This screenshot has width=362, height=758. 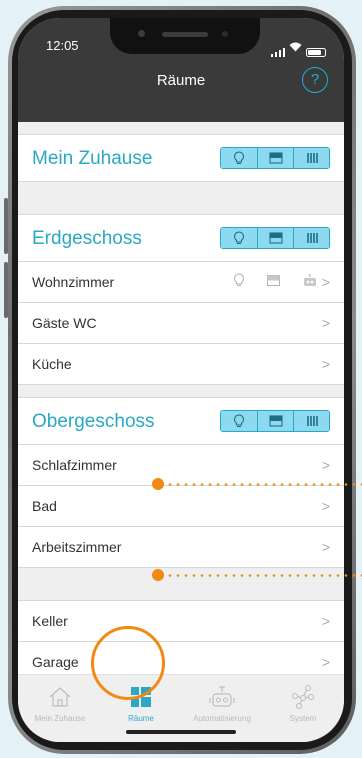 I want to click on room-row-kueche: Küche >, so click(x=181, y=364).